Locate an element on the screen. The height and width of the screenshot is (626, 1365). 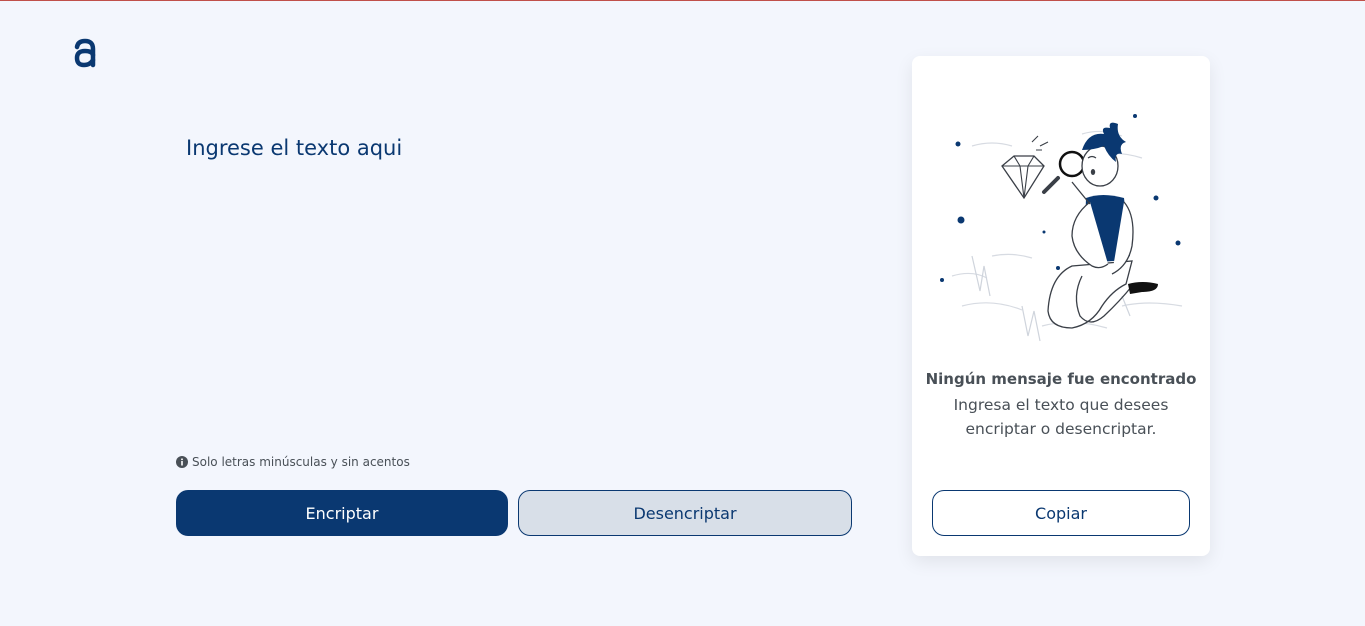
person-with-magnifying-glass-illustration is located at coordinates (1061, 228).